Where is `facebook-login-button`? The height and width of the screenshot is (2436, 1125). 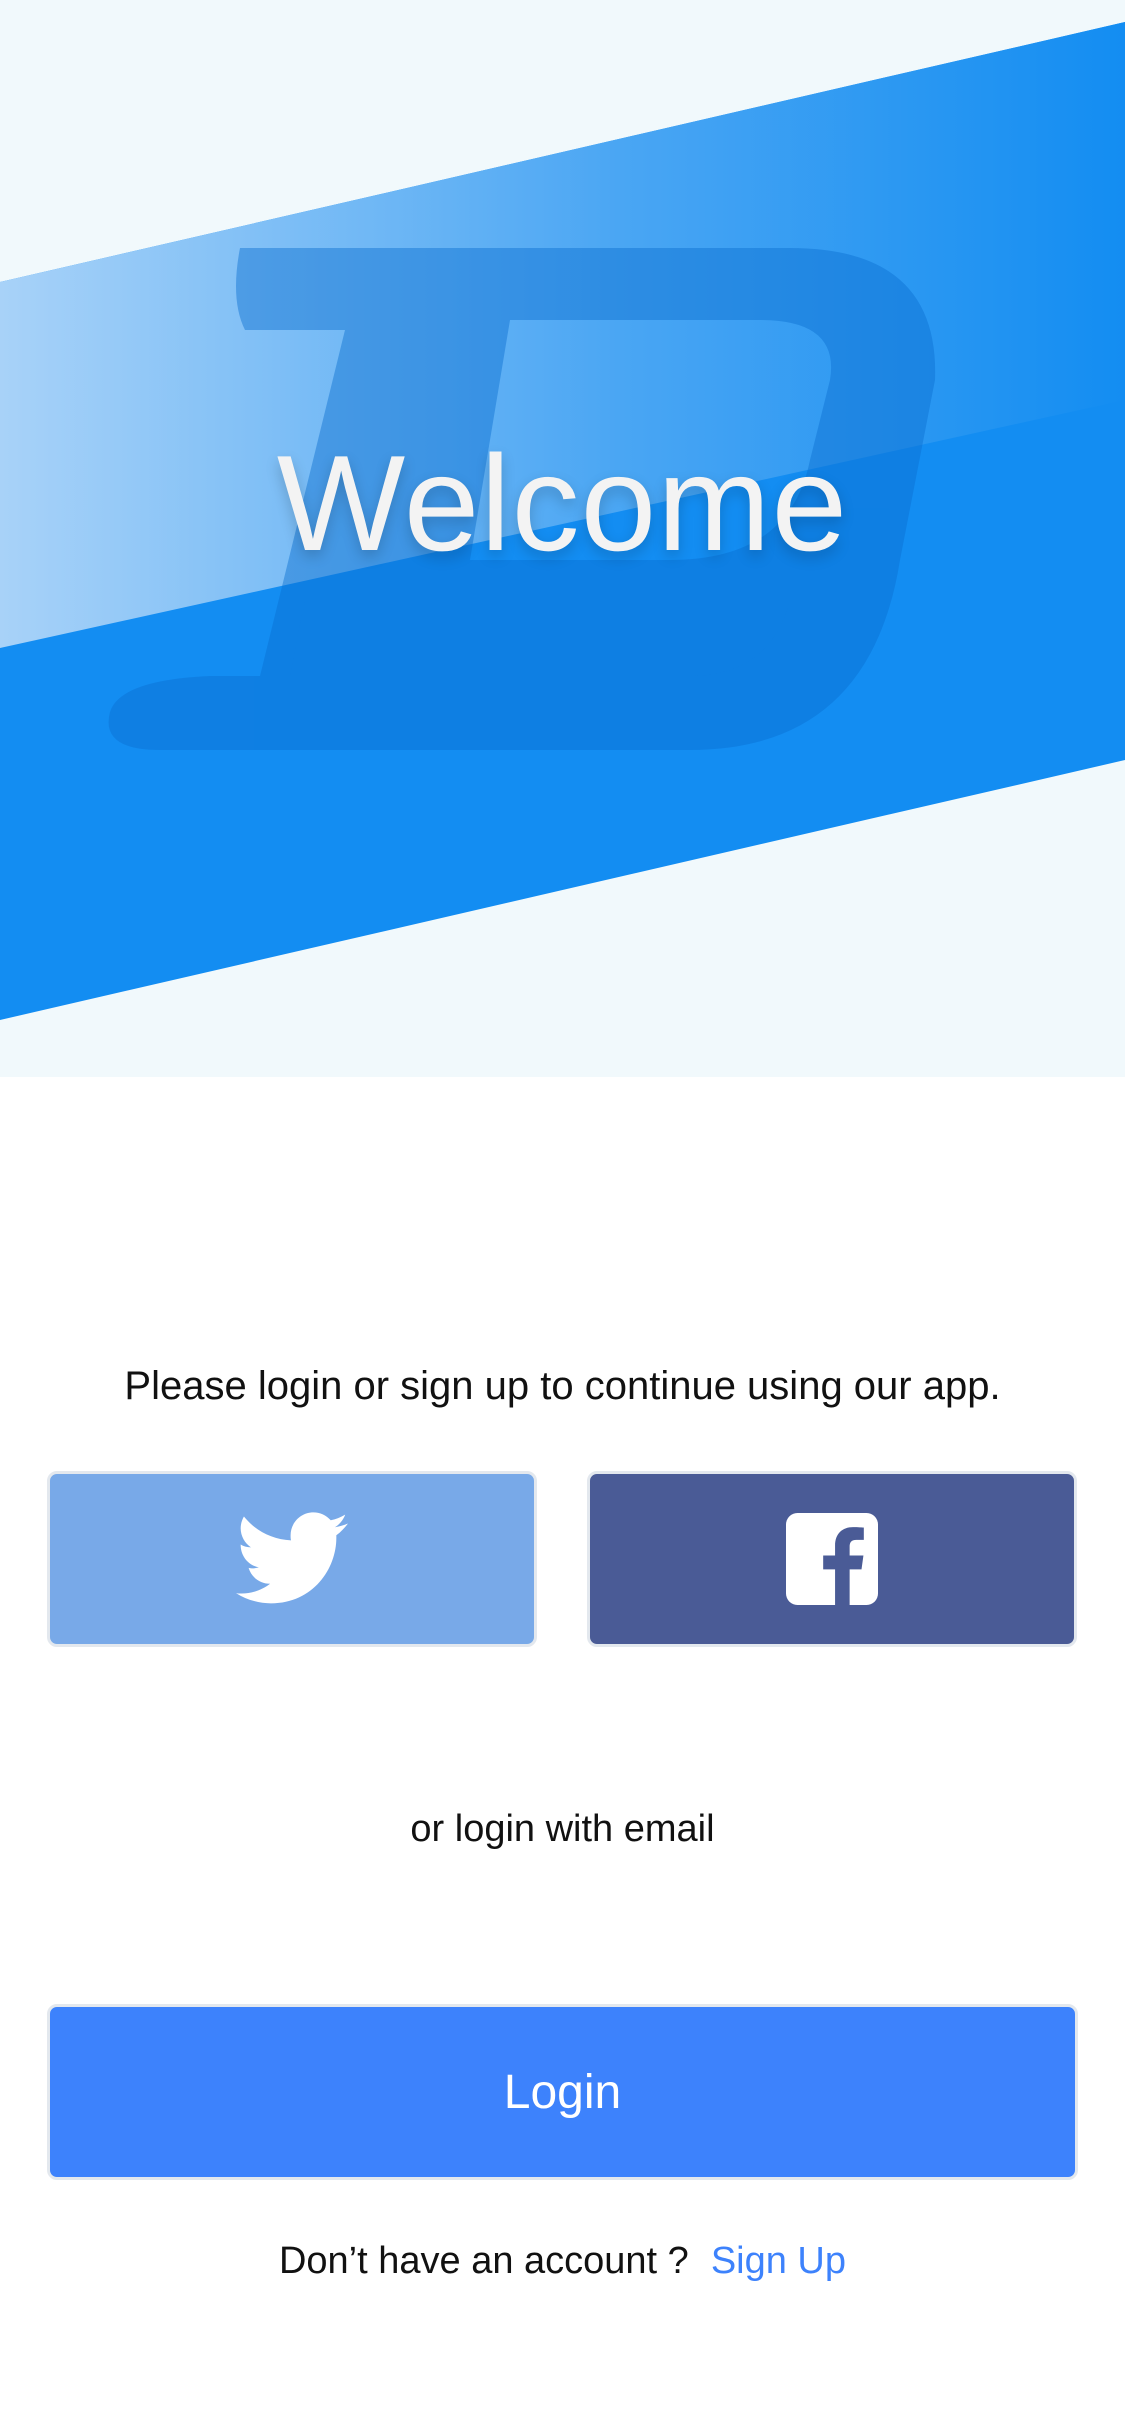
facebook-login-button is located at coordinates (832, 1559).